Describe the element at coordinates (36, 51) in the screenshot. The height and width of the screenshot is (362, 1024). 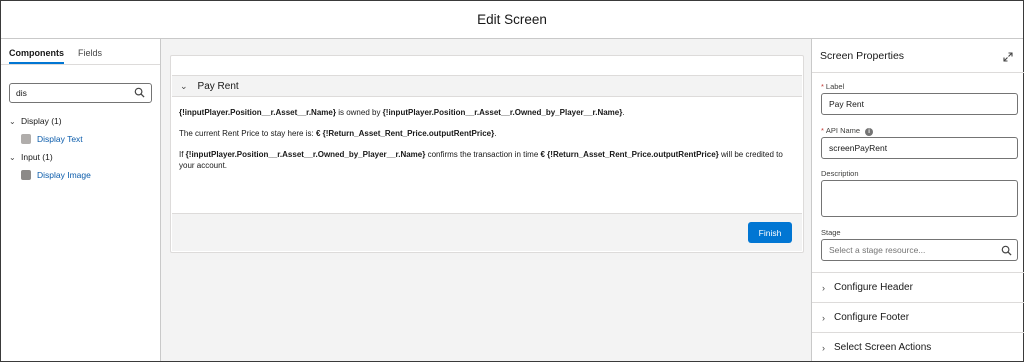
I see `tab-components: Components` at that location.